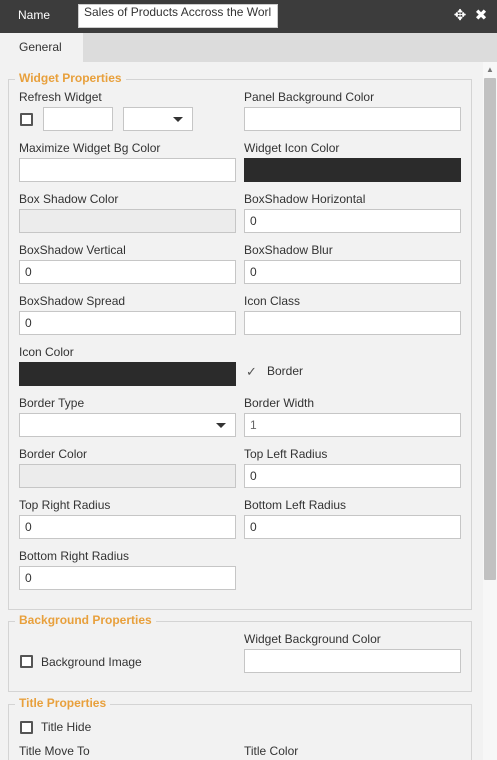  What do you see at coordinates (72, 301) in the screenshot?
I see `boxshadow-spread-label: BoxShadow Spread` at bounding box center [72, 301].